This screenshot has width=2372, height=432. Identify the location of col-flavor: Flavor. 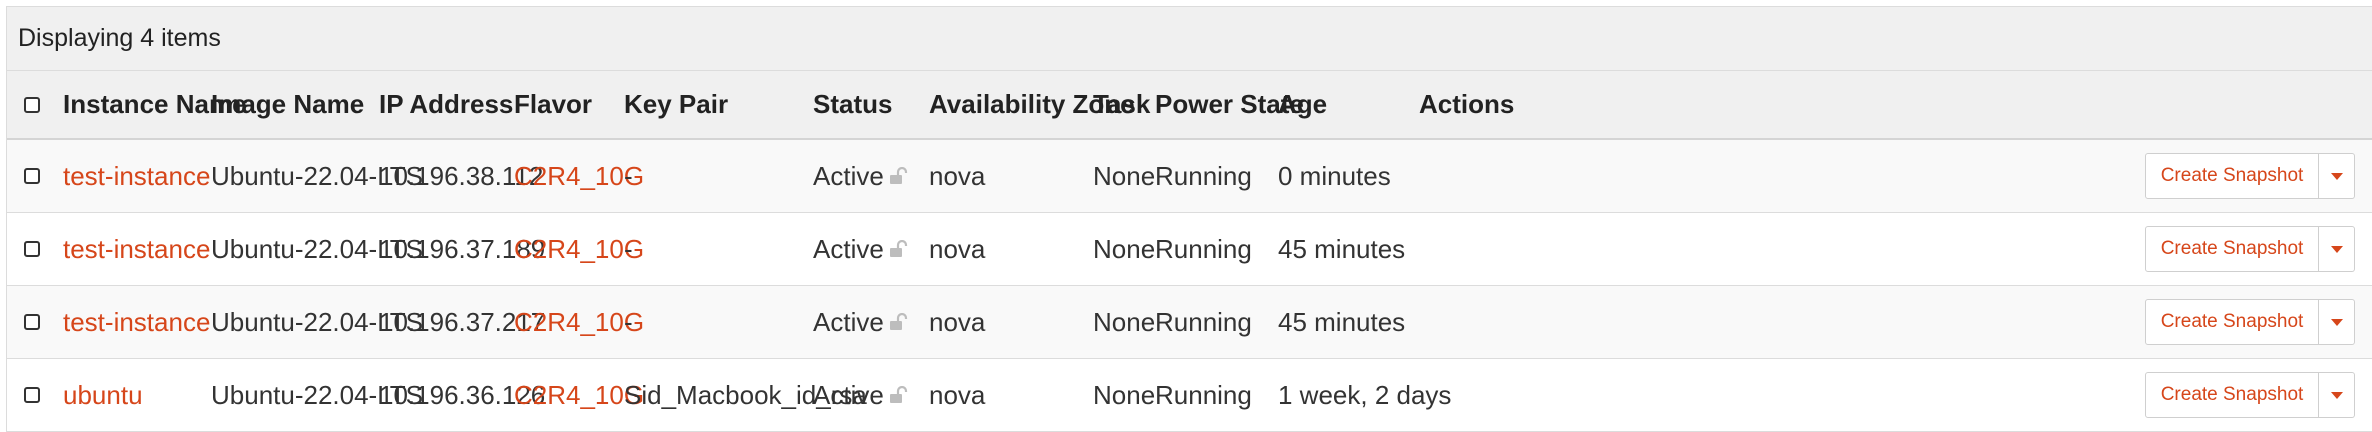
(553, 104).